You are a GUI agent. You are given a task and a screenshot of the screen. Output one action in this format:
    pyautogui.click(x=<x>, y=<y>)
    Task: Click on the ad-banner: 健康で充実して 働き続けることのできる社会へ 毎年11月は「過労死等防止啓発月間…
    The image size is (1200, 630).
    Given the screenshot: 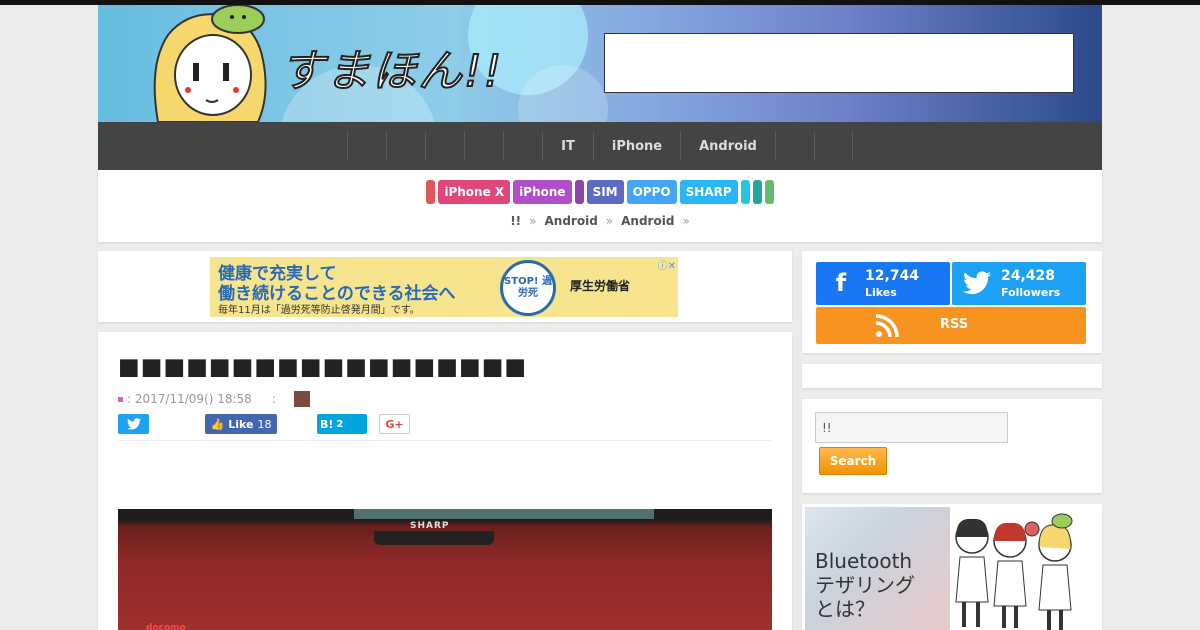 What is the action you would take?
    pyautogui.click(x=444, y=287)
    